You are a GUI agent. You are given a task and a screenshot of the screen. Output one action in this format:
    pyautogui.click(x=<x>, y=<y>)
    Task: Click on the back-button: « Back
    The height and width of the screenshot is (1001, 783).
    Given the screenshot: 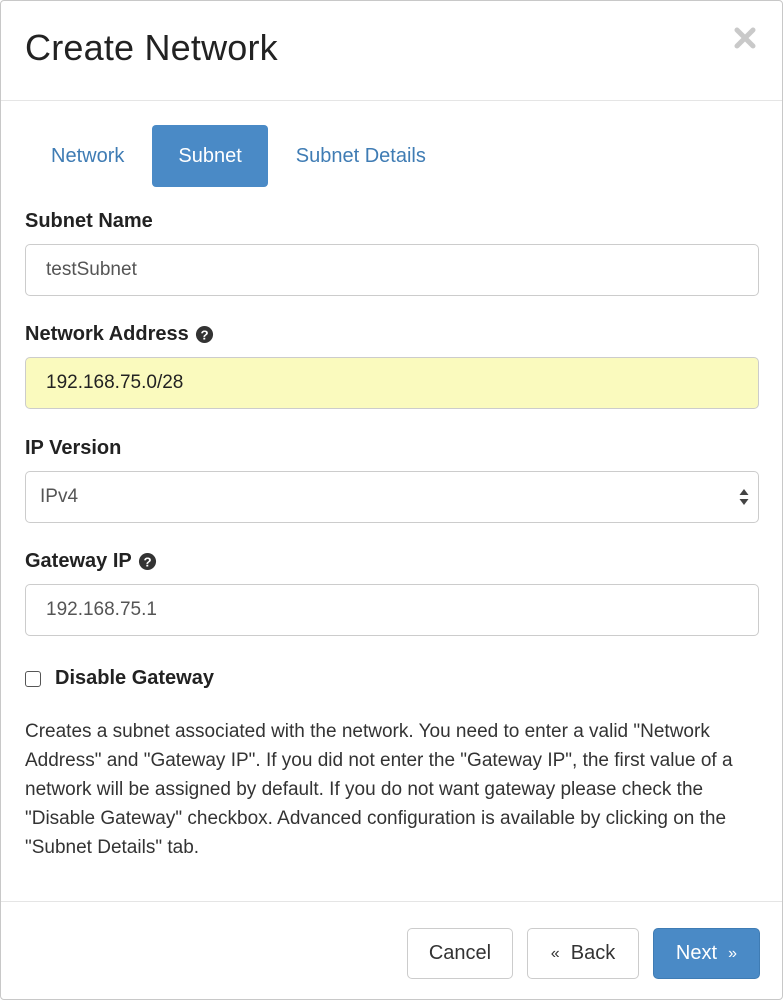 What is the action you would take?
    pyautogui.click(x=583, y=953)
    